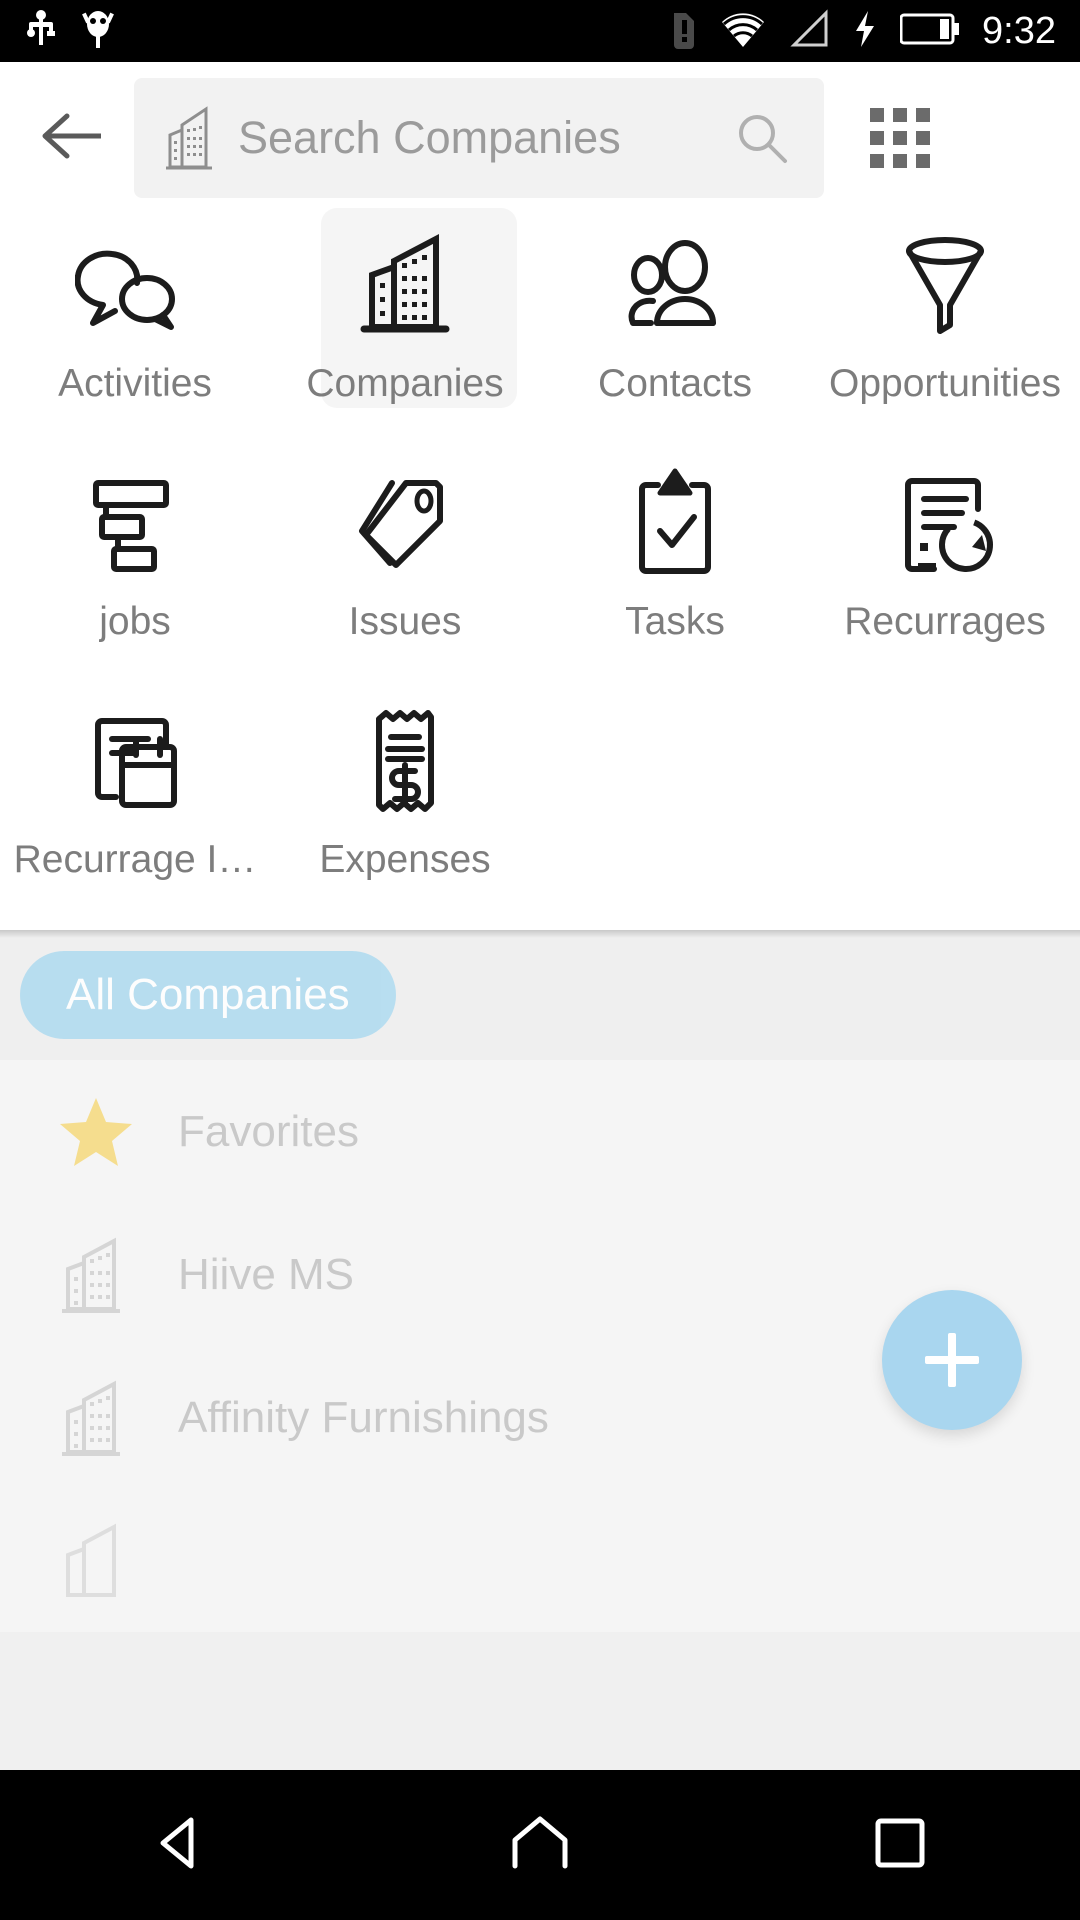 This screenshot has height=1920, width=1080. I want to click on buildings-icon, so click(405, 286).